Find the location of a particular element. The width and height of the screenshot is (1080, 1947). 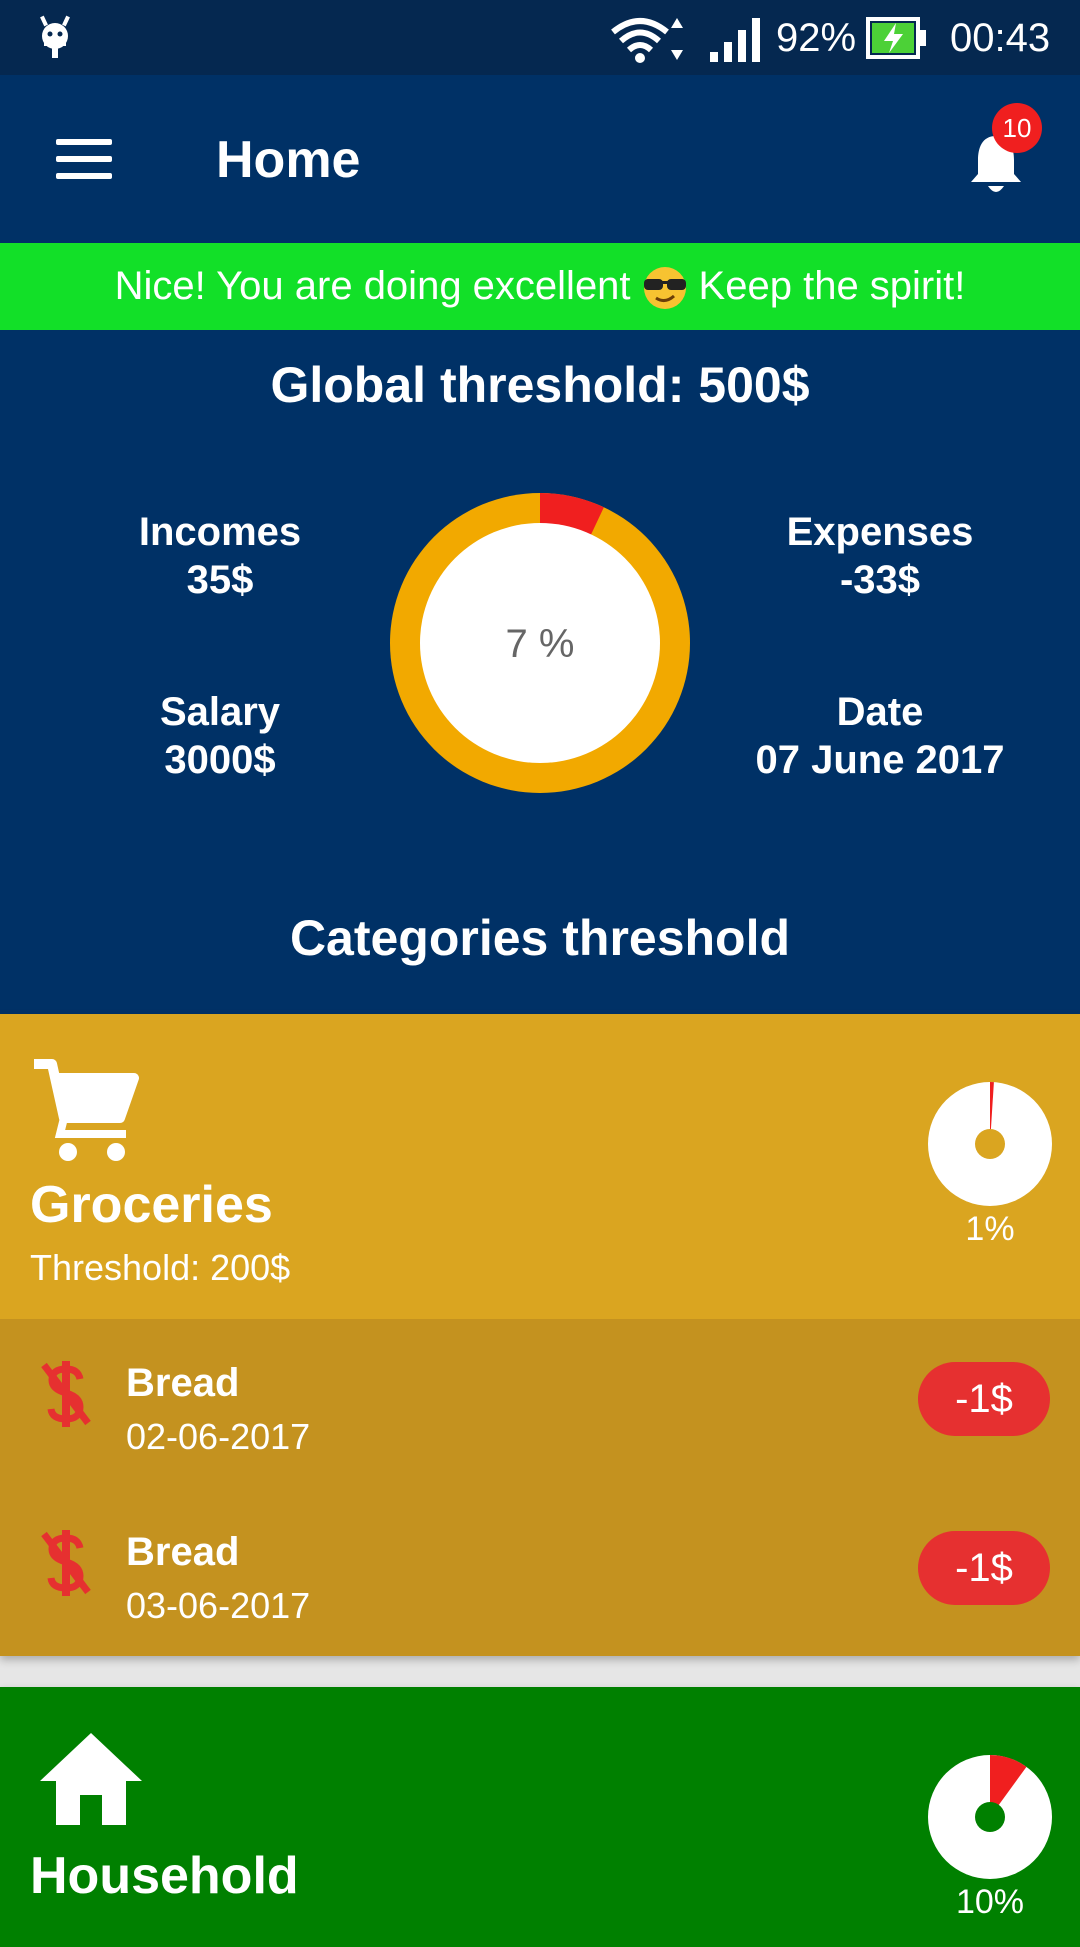

battery-percent: 92% is located at coordinates (816, 38).